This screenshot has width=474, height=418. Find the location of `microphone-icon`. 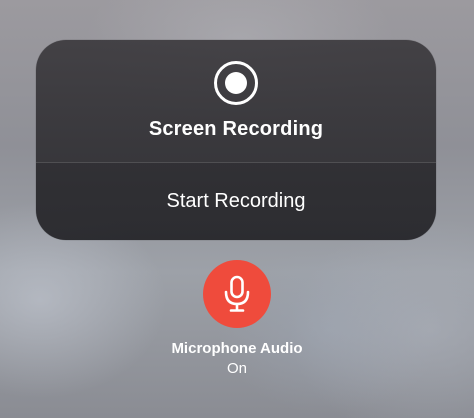

microphone-icon is located at coordinates (237, 293).